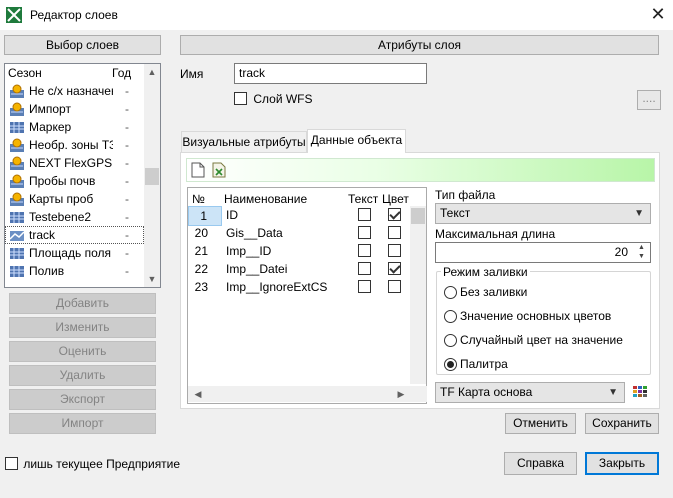 The image size is (673, 498). What do you see at coordinates (486, 392) in the screenshot?
I see `palette-value: TF Карта основа` at bounding box center [486, 392].